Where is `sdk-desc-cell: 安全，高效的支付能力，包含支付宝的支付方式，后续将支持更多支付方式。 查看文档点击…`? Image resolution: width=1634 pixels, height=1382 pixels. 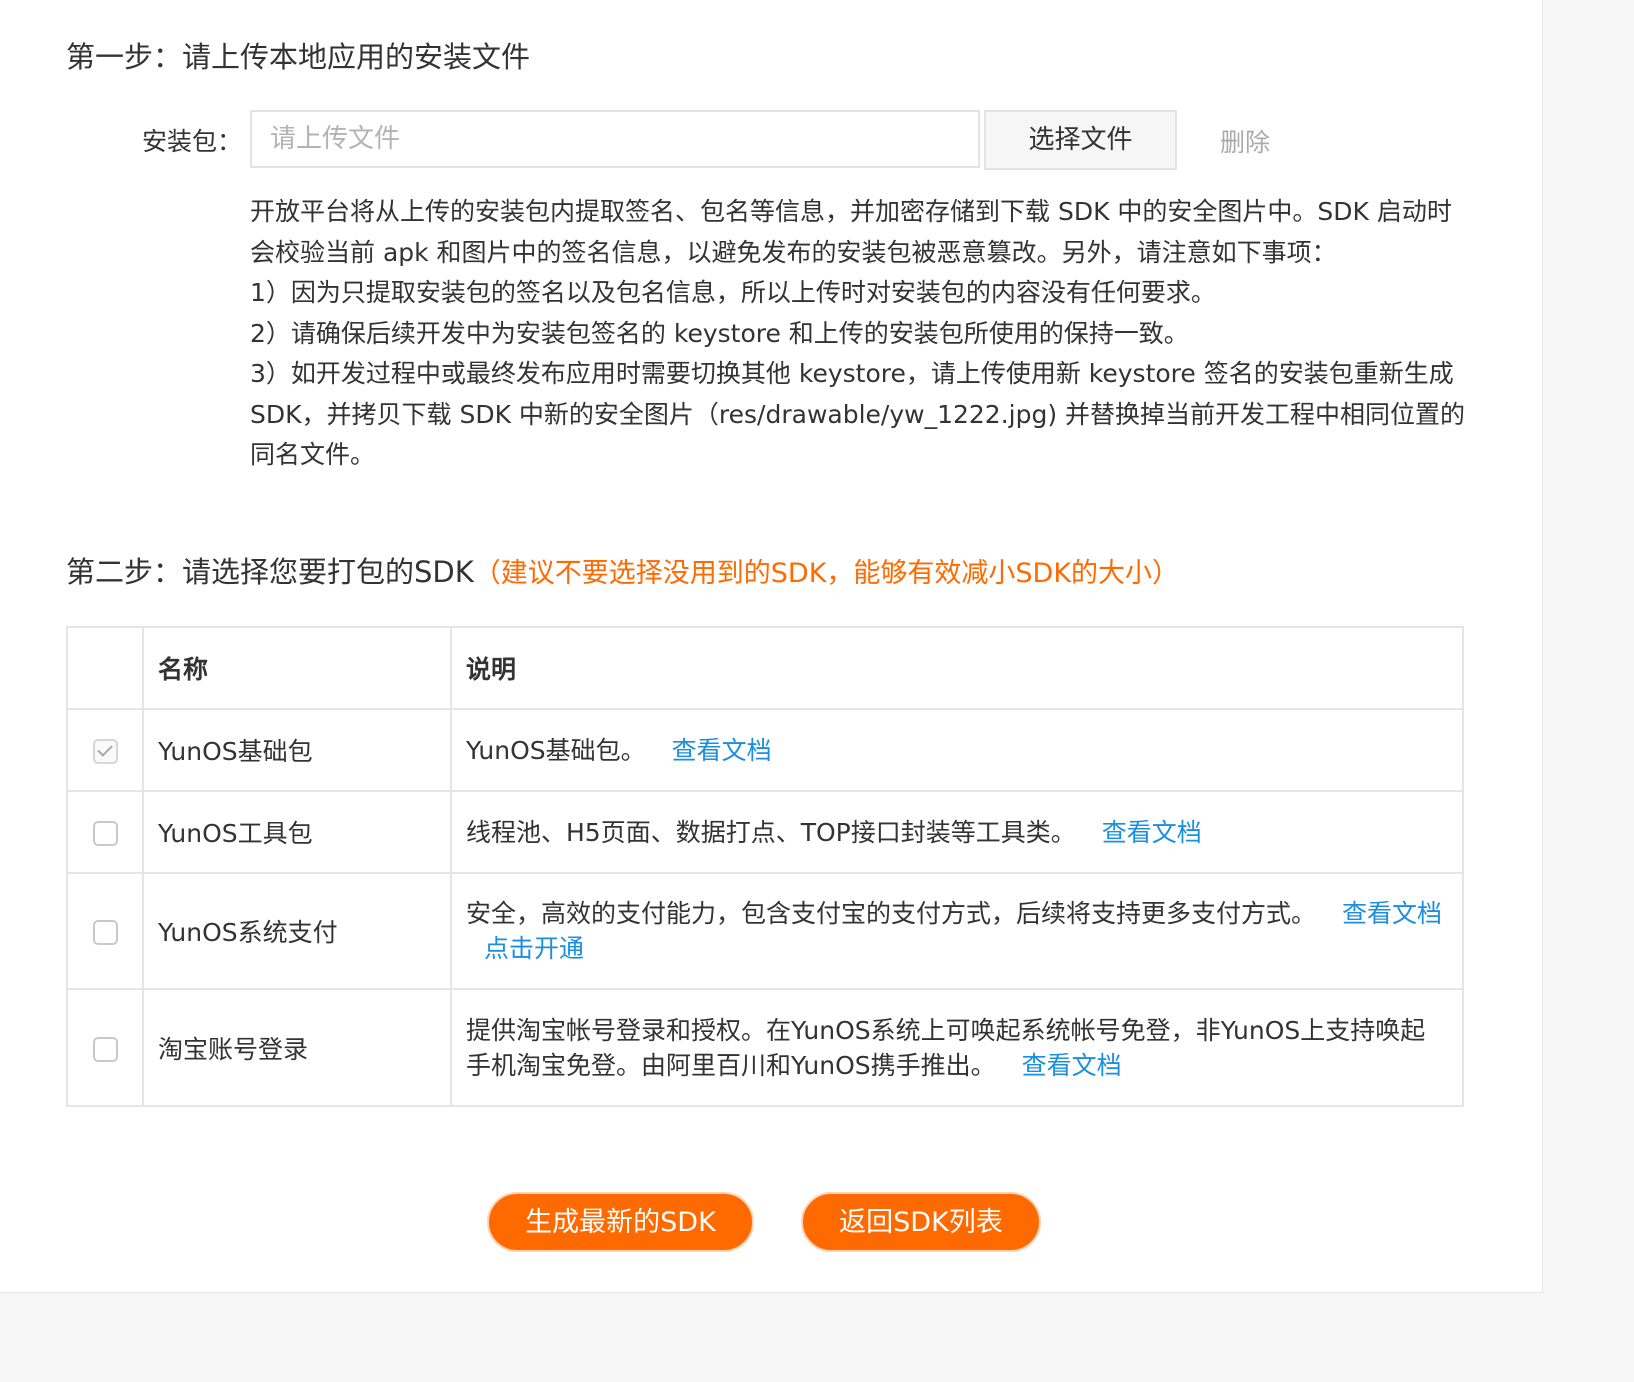
sdk-desc-cell: 安全，高效的支付能力，包含支付宝的支付方式，后续将支持更多支付方式。 查看文档点击… is located at coordinates (957, 931).